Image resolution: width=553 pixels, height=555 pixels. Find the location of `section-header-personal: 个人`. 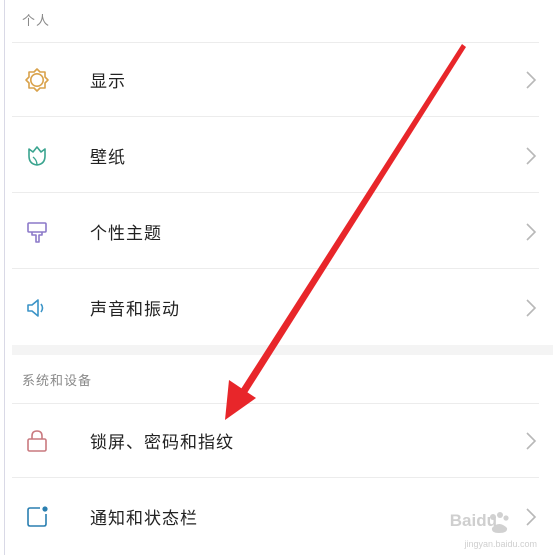

section-header-personal: 个人 is located at coordinates (36, 21).